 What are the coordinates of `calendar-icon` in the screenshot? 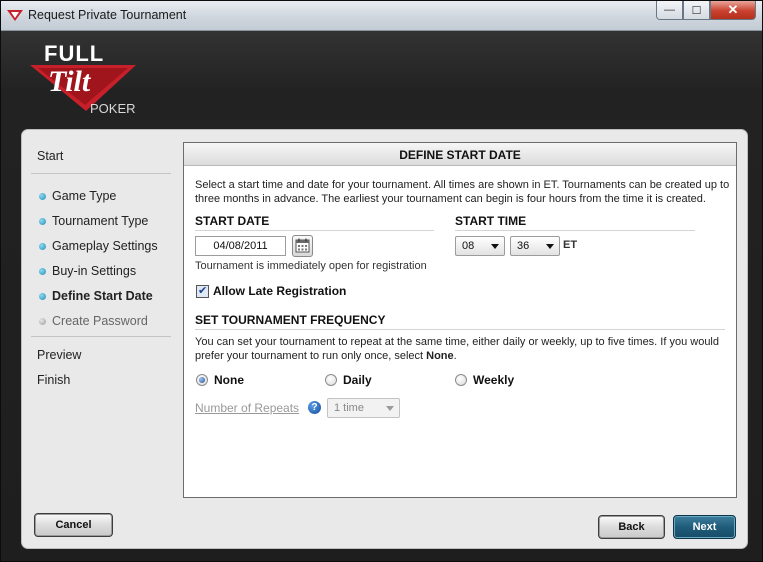 It's located at (302, 246).